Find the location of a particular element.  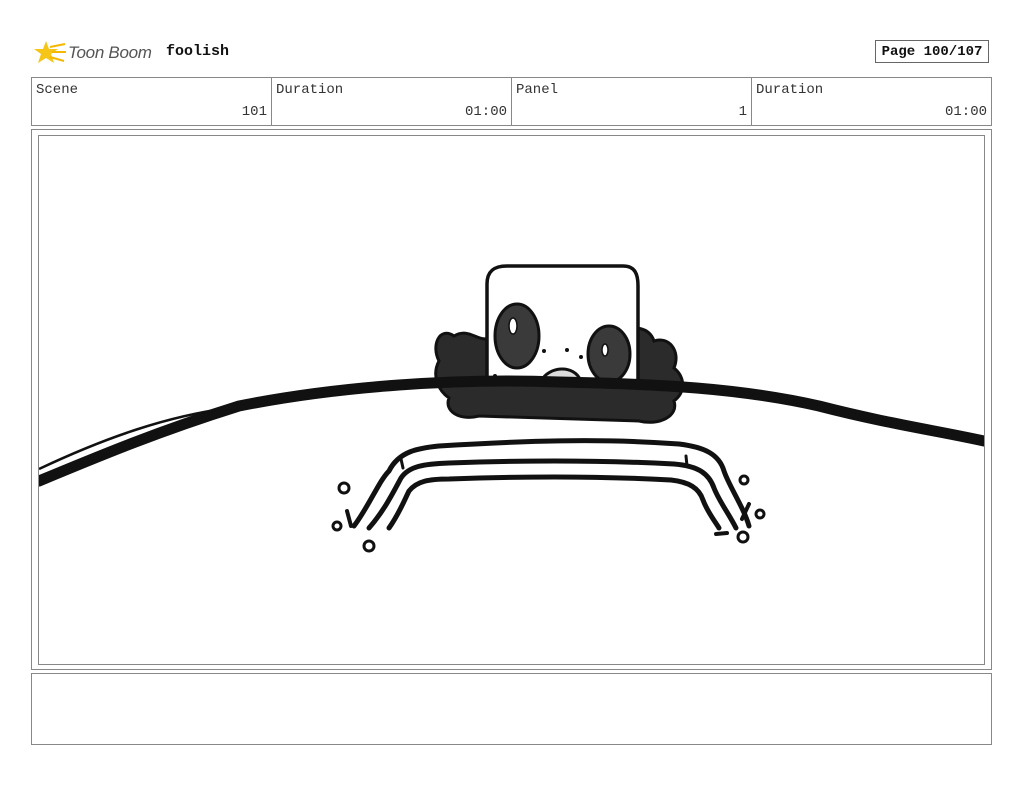

scene-duration-label: Duration is located at coordinates (310, 90).